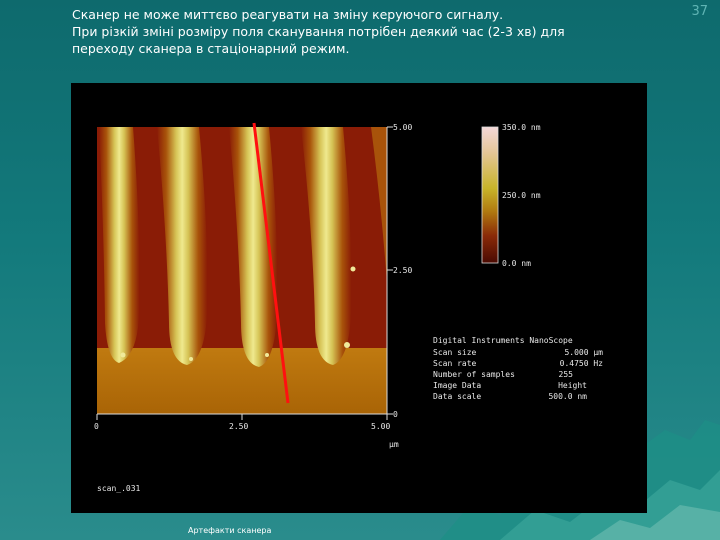 The height and width of the screenshot is (540, 720). What do you see at coordinates (521, 195) in the screenshot?
I see `colorbar-label-mid: 250.0 nm` at bounding box center [521, 195].